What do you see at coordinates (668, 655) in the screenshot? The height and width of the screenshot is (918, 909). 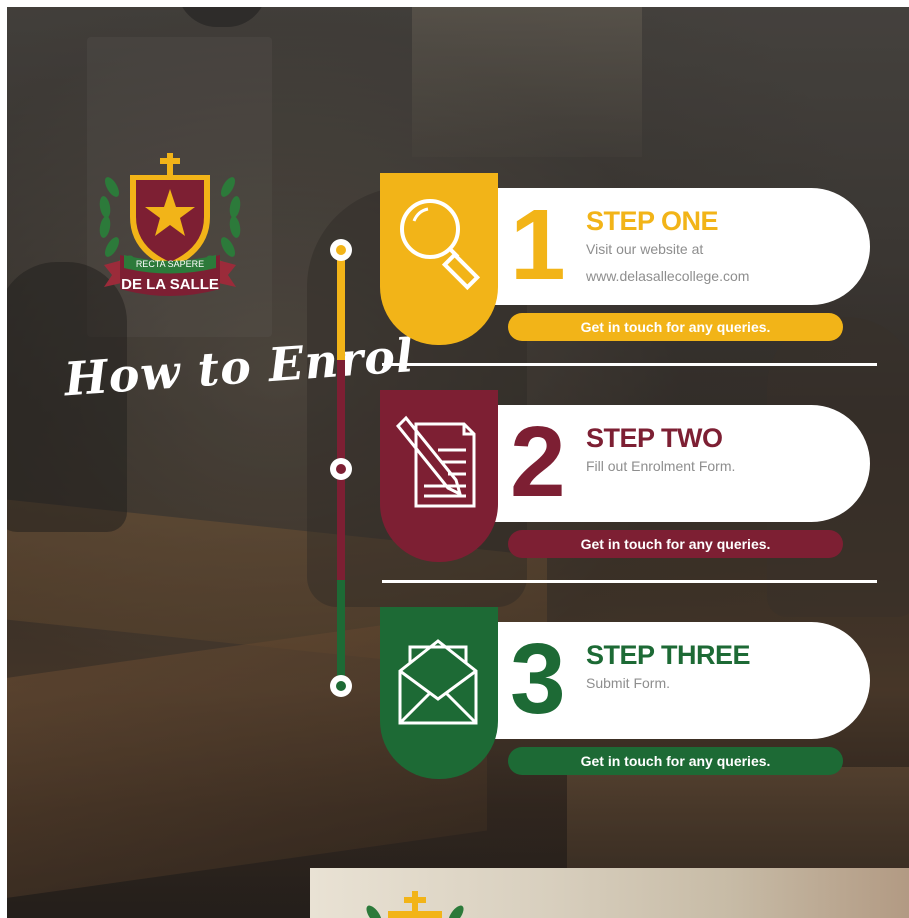 I see `step-title: STEP THREE` at bounding box center [668, 655].